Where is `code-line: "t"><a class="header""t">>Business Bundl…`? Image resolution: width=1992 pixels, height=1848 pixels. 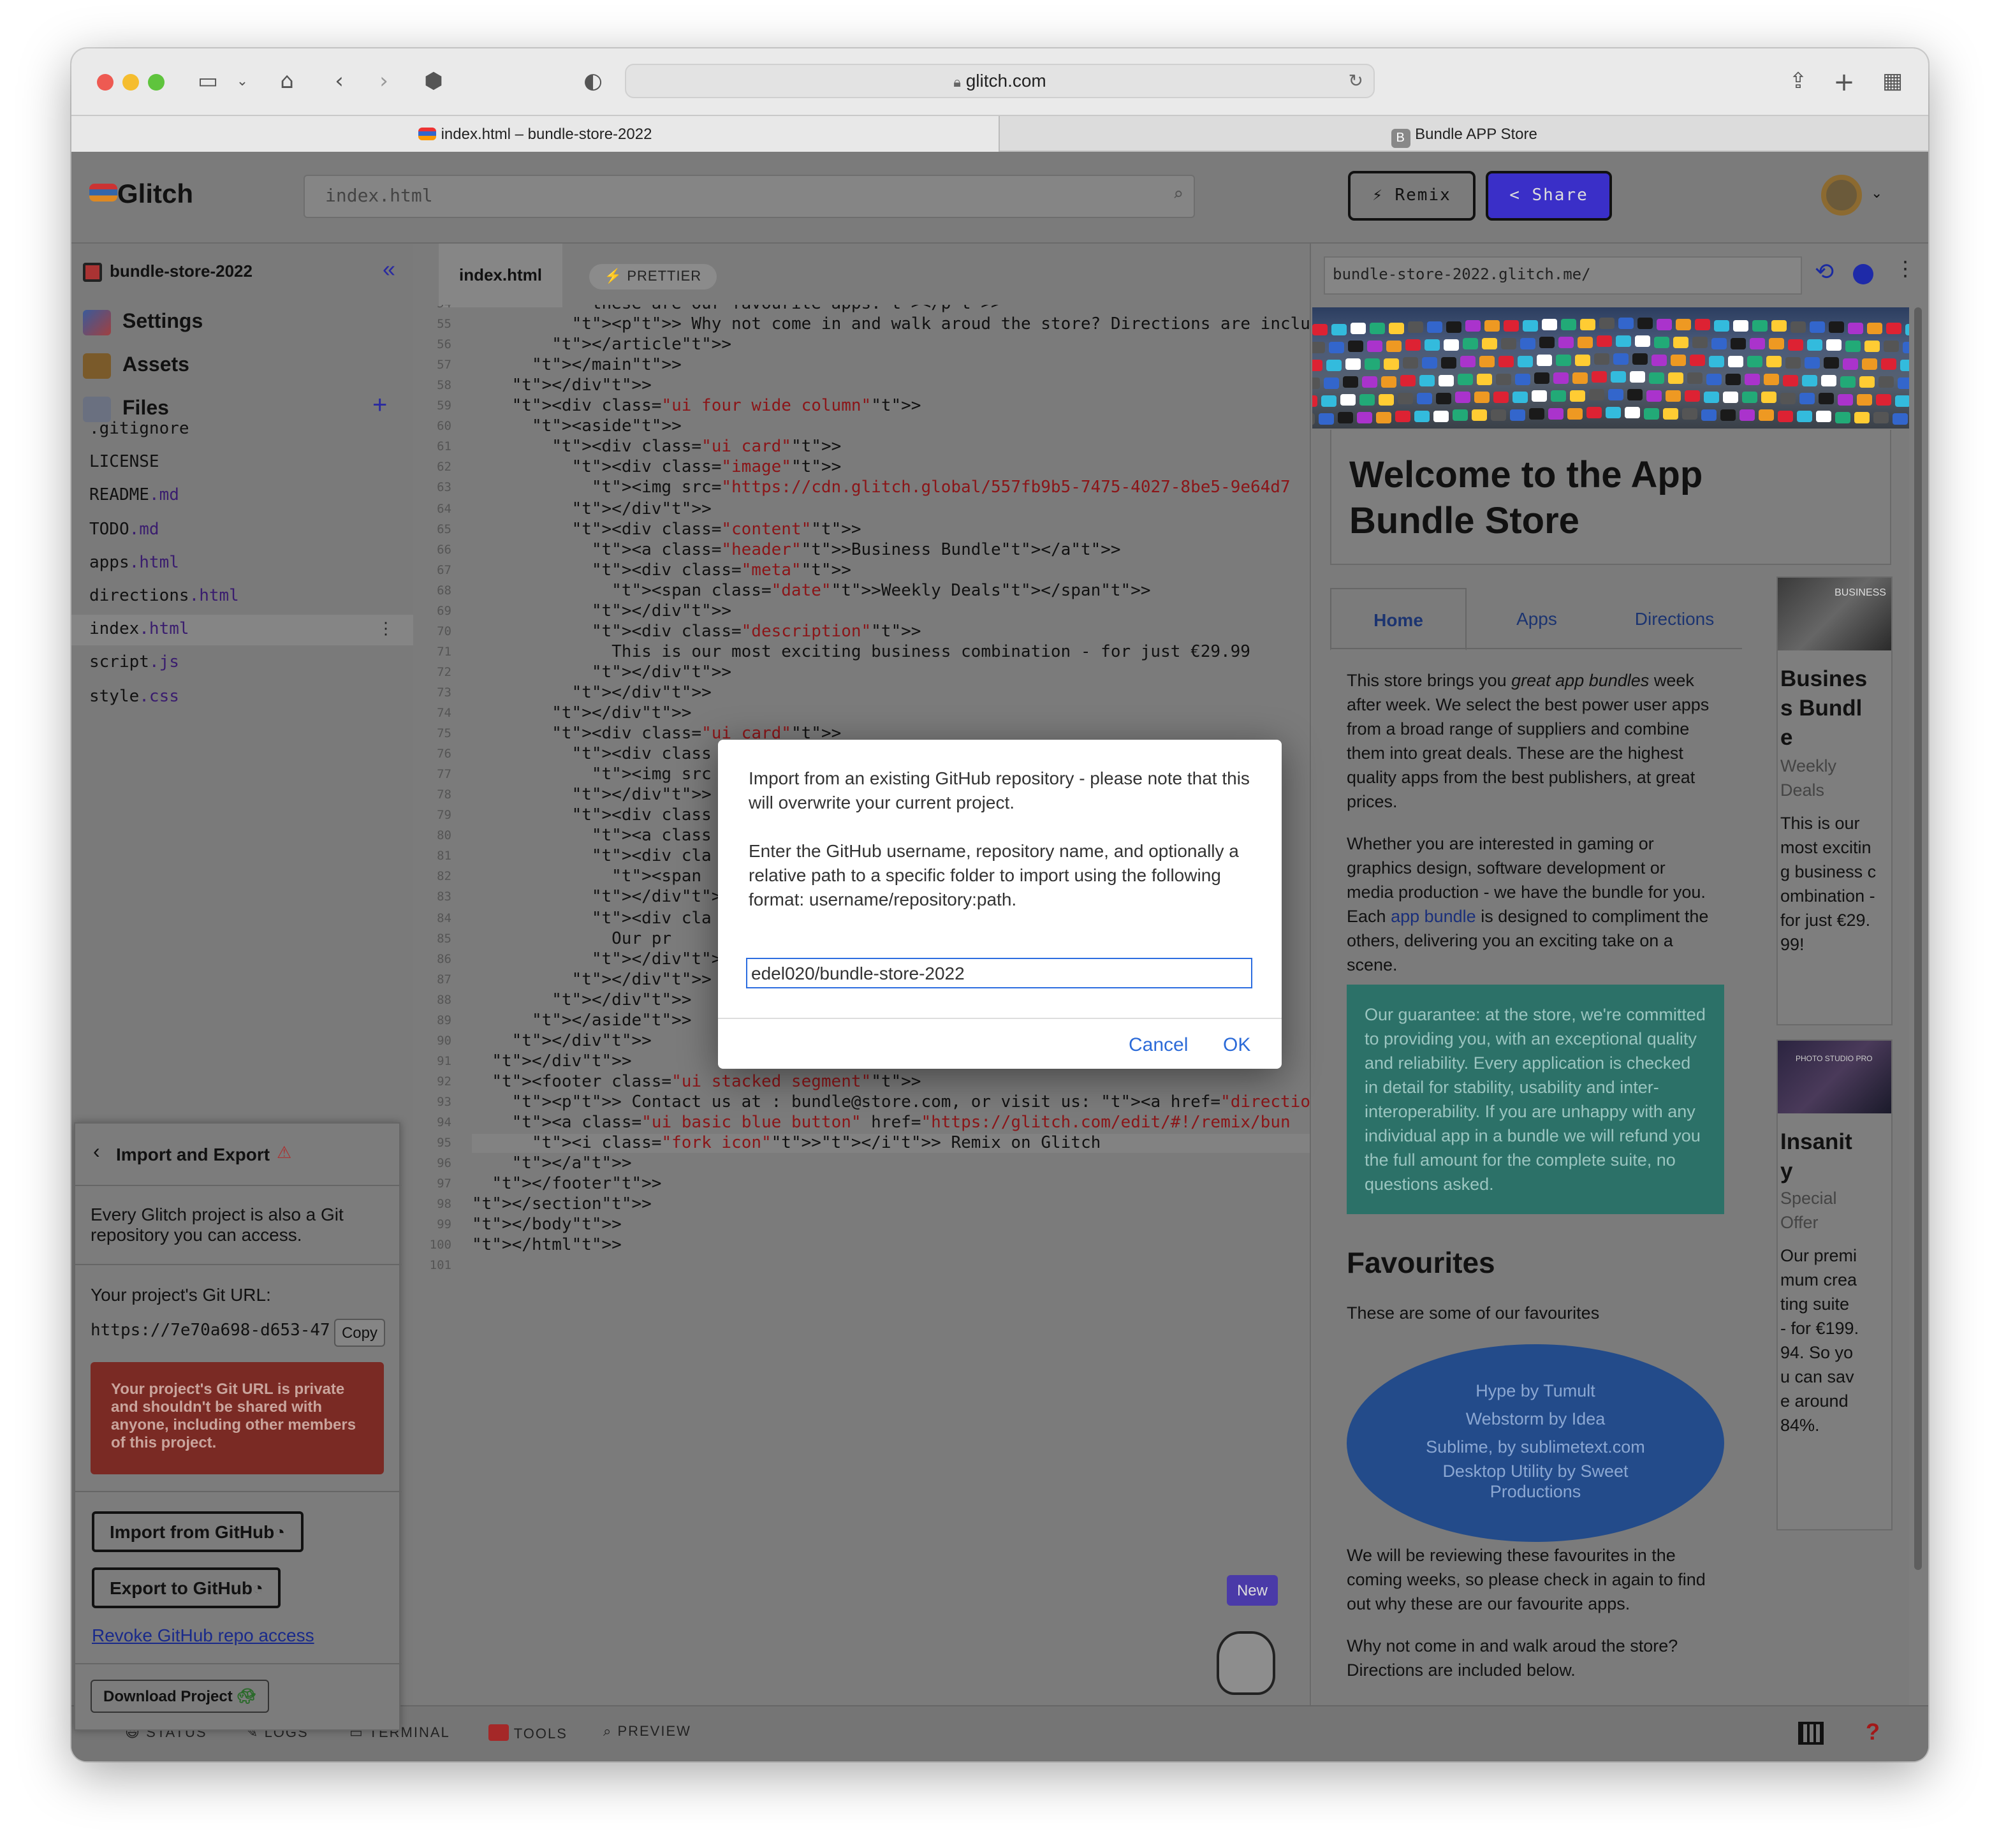
code-line: "t"><a class="header""t">>Business Bundl… is located at coordinates (796, 549).